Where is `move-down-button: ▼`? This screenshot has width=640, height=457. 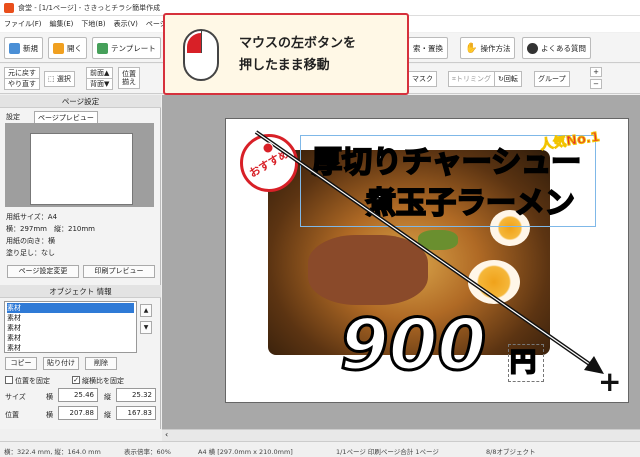
move-down-button: ▼ is located at coordinates (146, 327).